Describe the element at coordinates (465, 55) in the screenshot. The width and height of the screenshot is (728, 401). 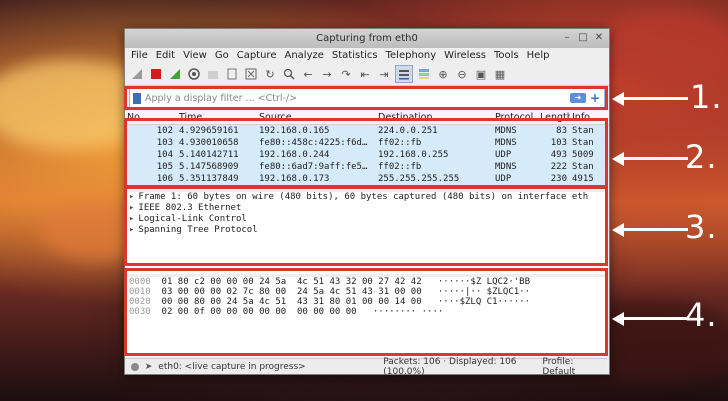
I see `menu-wireless: Wireless` at that location.